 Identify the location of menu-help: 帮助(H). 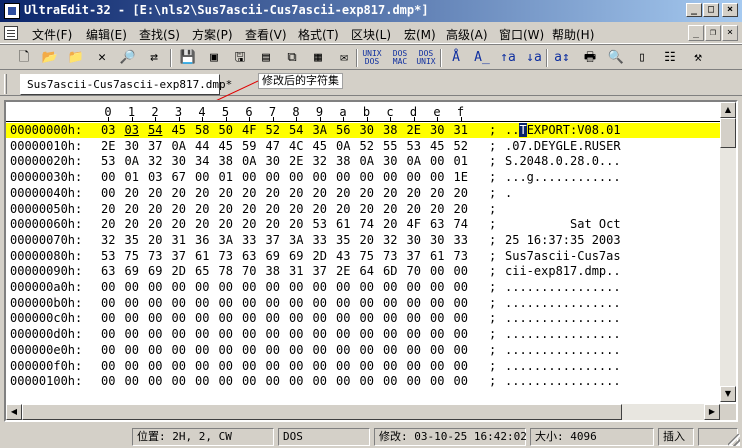
(573, 33).